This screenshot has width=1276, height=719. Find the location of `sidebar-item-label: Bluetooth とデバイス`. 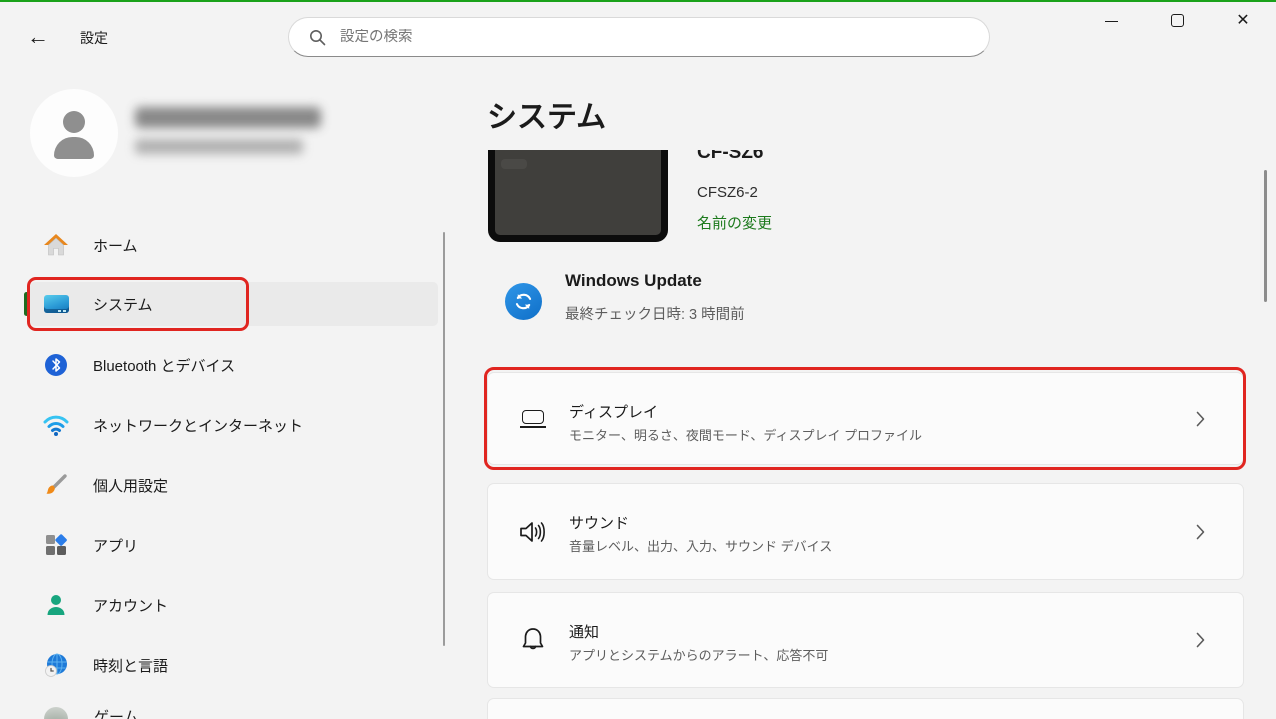

sidebar-item-label: Bluetooth とデバイス is located at coordinates (164, 366).